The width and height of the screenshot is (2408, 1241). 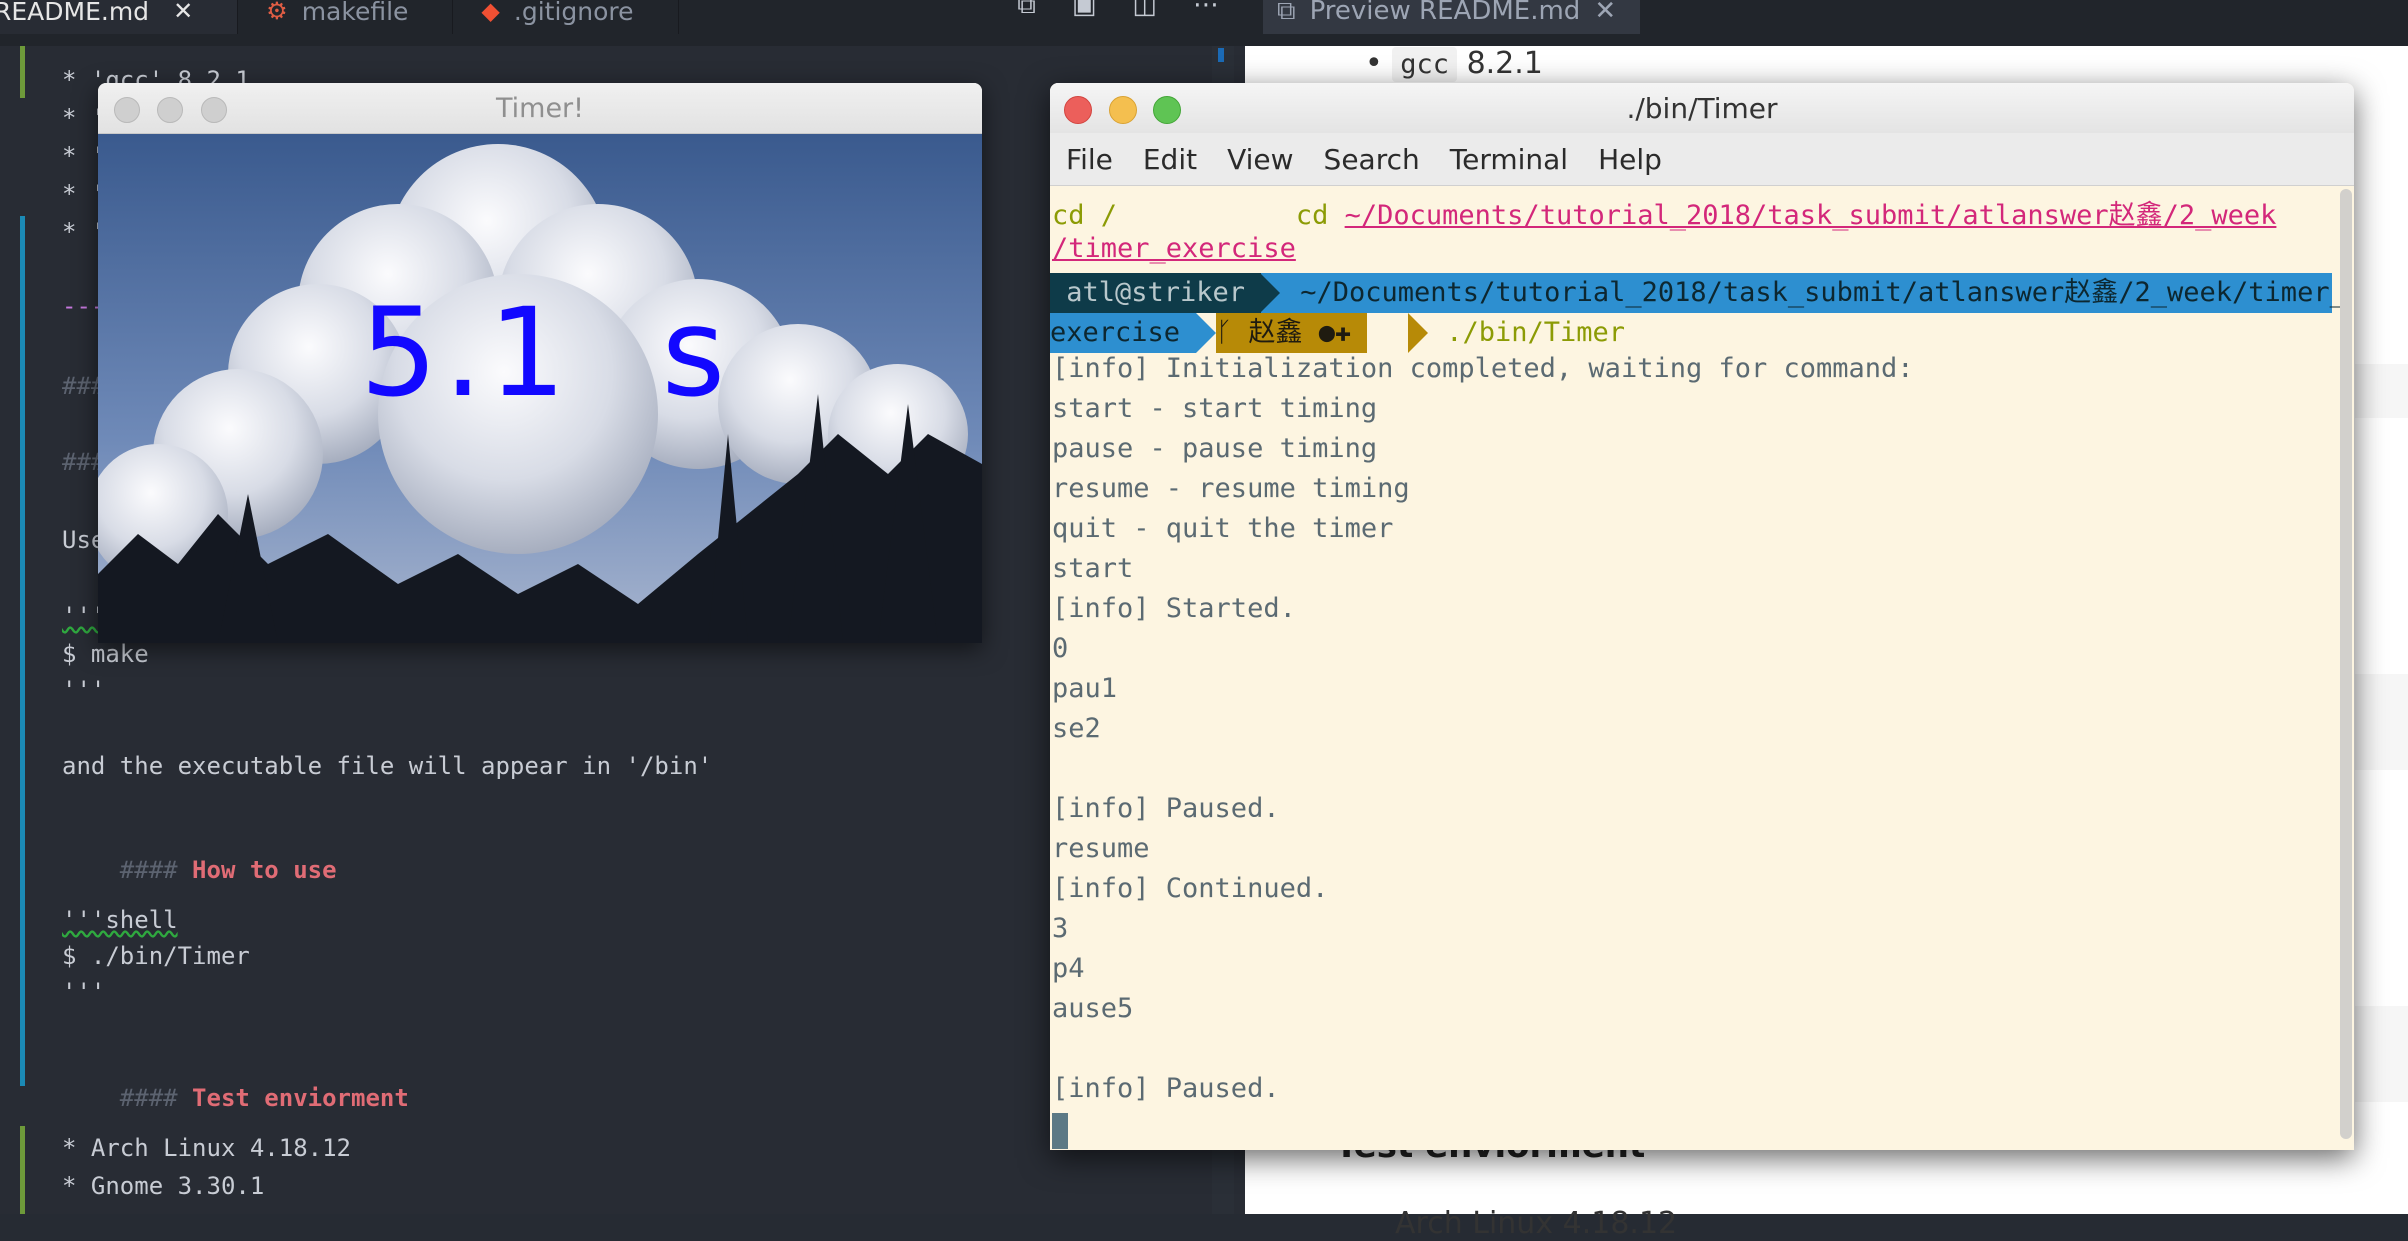 I want to click on output-line: 0, so click(x=1060, y=648).